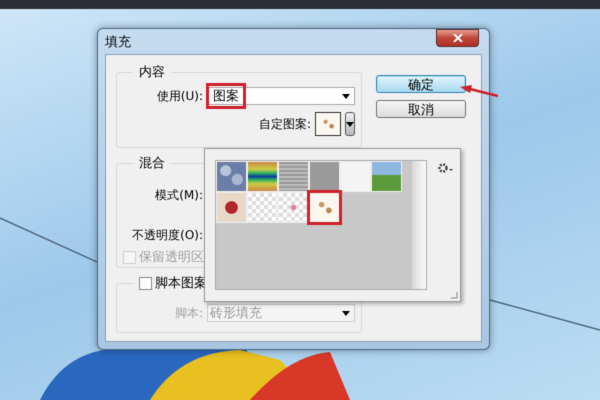  What do you see at coordinates (167, 235) in the screenshot?
I see `field-label: 不透明度(O):` at bounding box center [167, 235].